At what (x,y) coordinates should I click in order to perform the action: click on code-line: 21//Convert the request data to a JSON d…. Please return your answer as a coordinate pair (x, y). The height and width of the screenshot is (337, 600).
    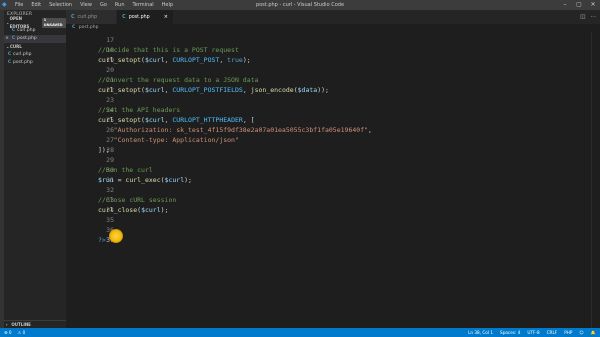
    Looking at the image, I should click on (333, 80).